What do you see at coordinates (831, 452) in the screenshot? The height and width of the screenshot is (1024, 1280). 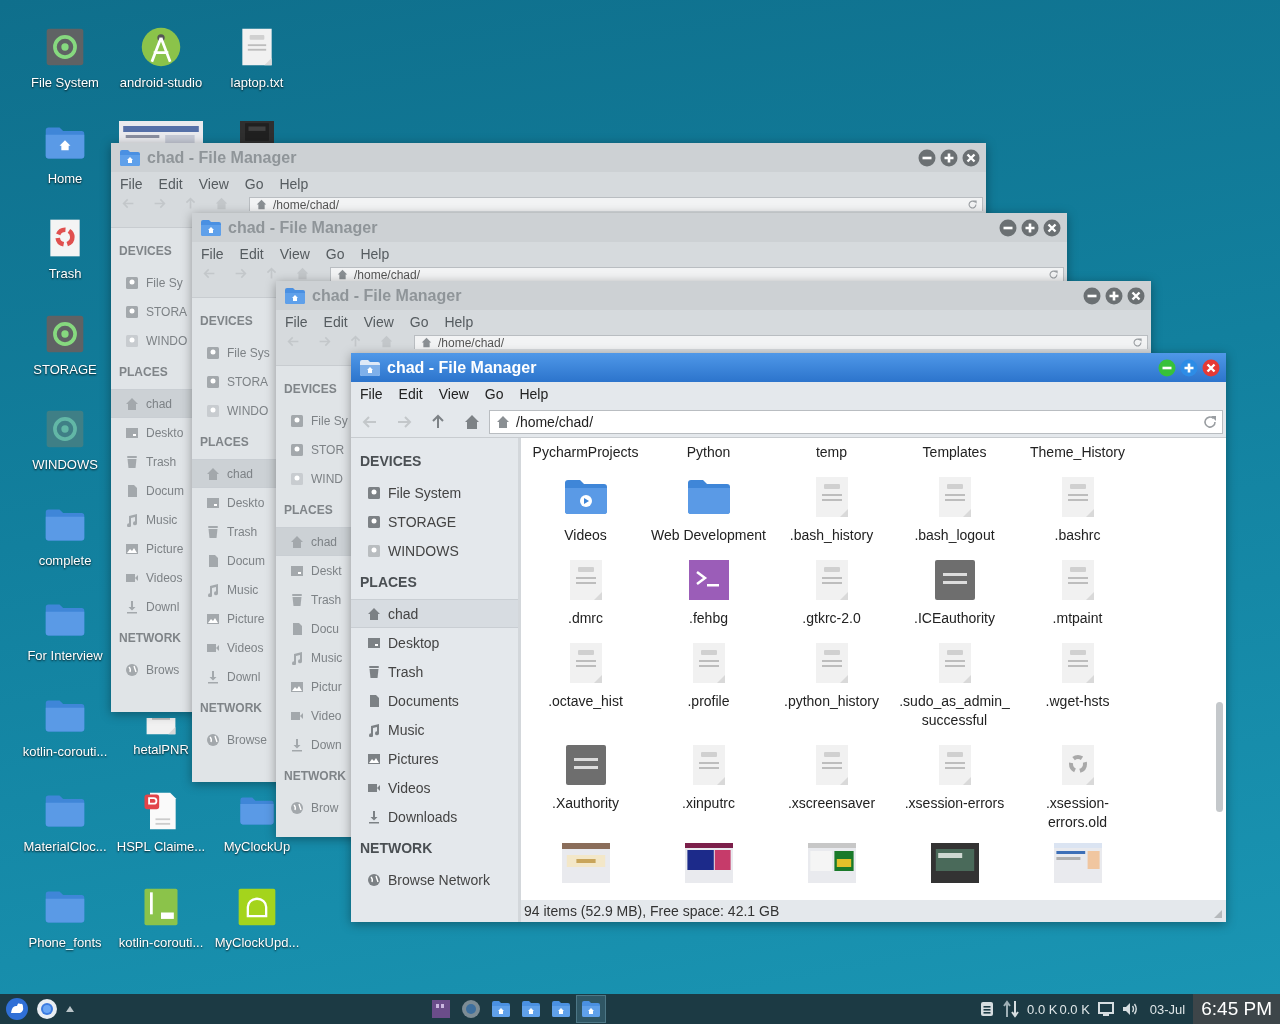 I see `file-name: temp` at bounding box center [831, 452].